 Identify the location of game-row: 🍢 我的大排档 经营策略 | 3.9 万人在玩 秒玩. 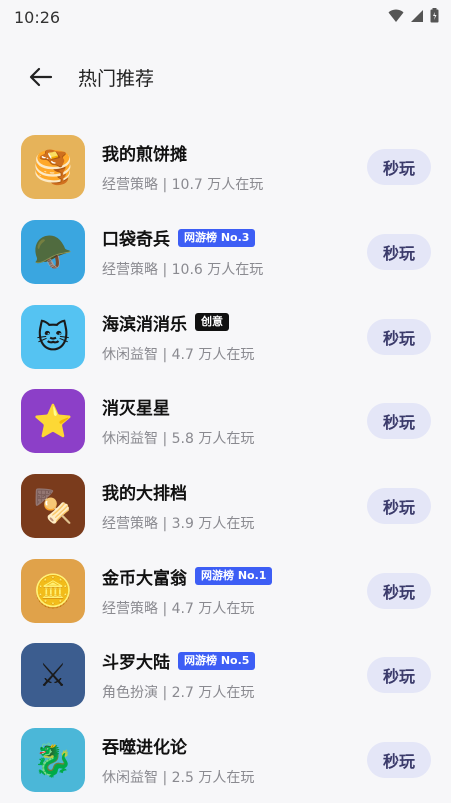
(225, 506).